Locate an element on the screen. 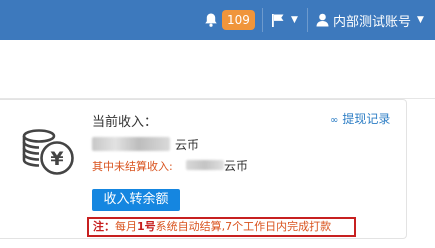  note-day: 1号 is located at coordinates (146, 226).